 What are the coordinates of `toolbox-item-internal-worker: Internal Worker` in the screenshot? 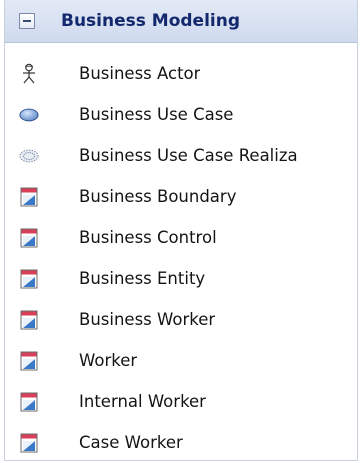 It's located at (181, 401).